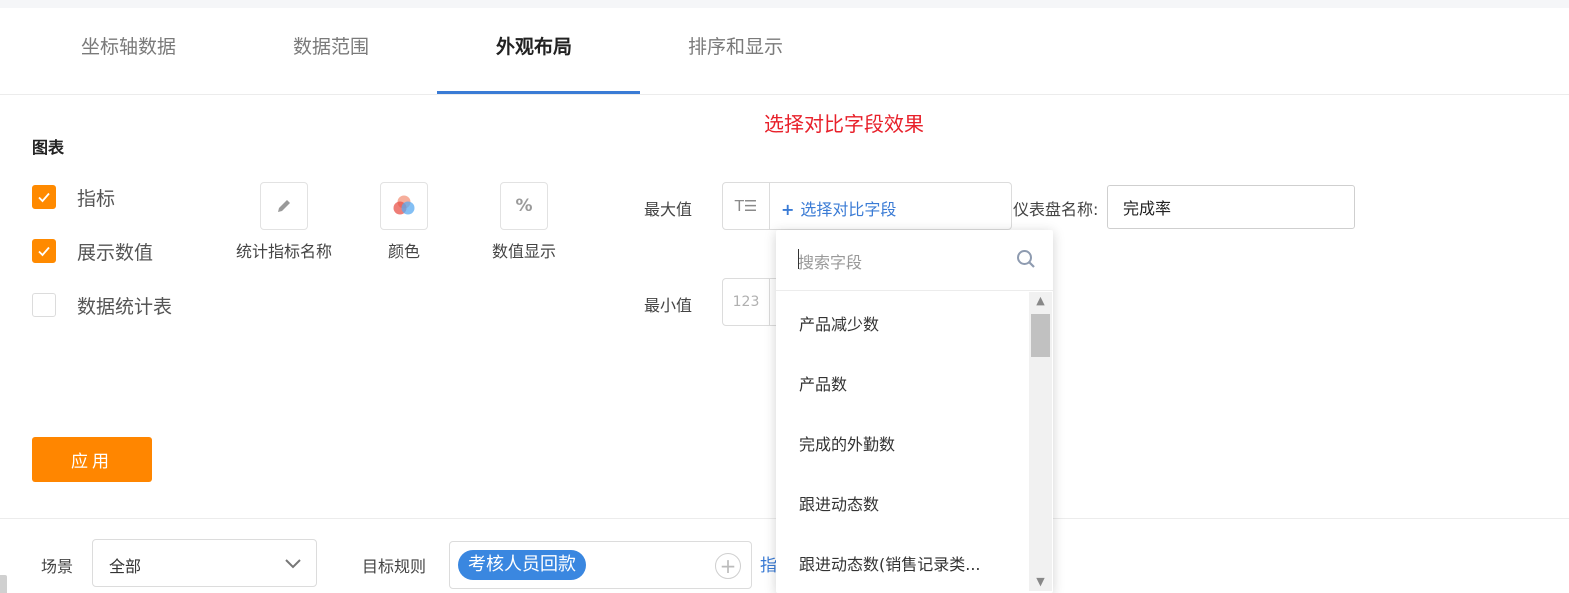 This screenshot has width=1569, height=593. Describe the element at coordinates (3, 584) in the screenshot. I see `resize-grip` at that location.